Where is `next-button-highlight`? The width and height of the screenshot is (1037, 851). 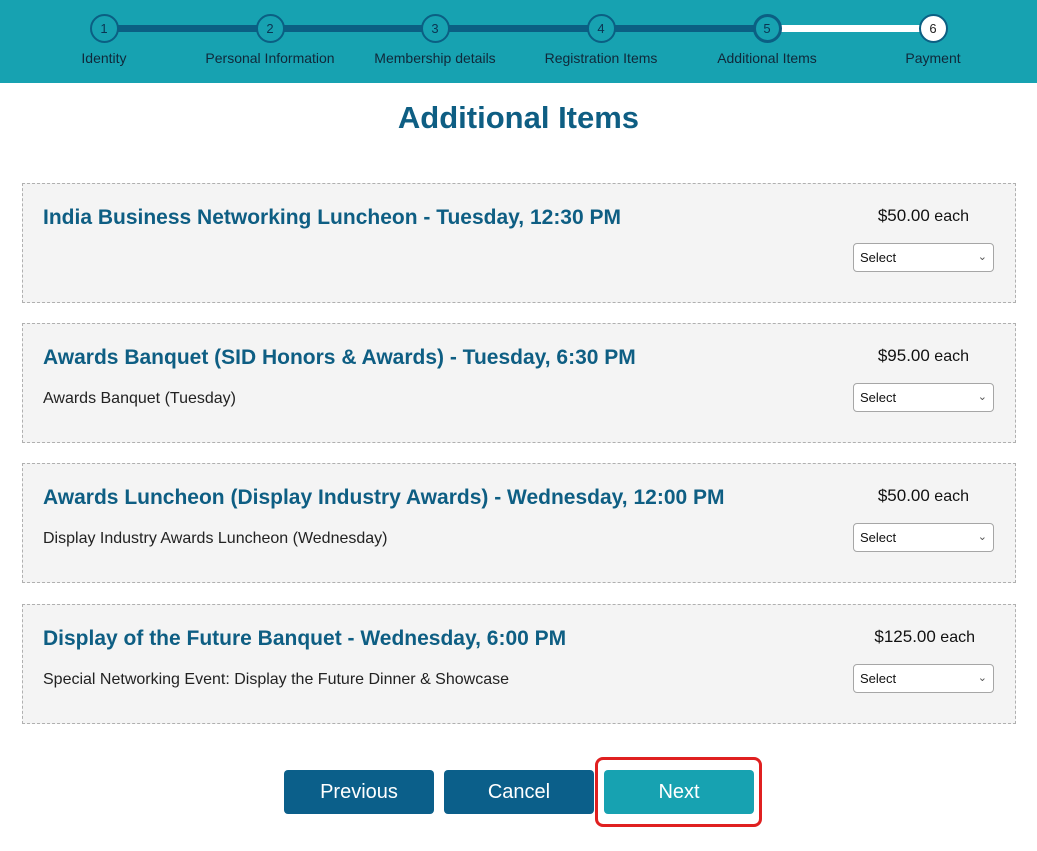 next-button-highlight is located at coordinates (678, 792).